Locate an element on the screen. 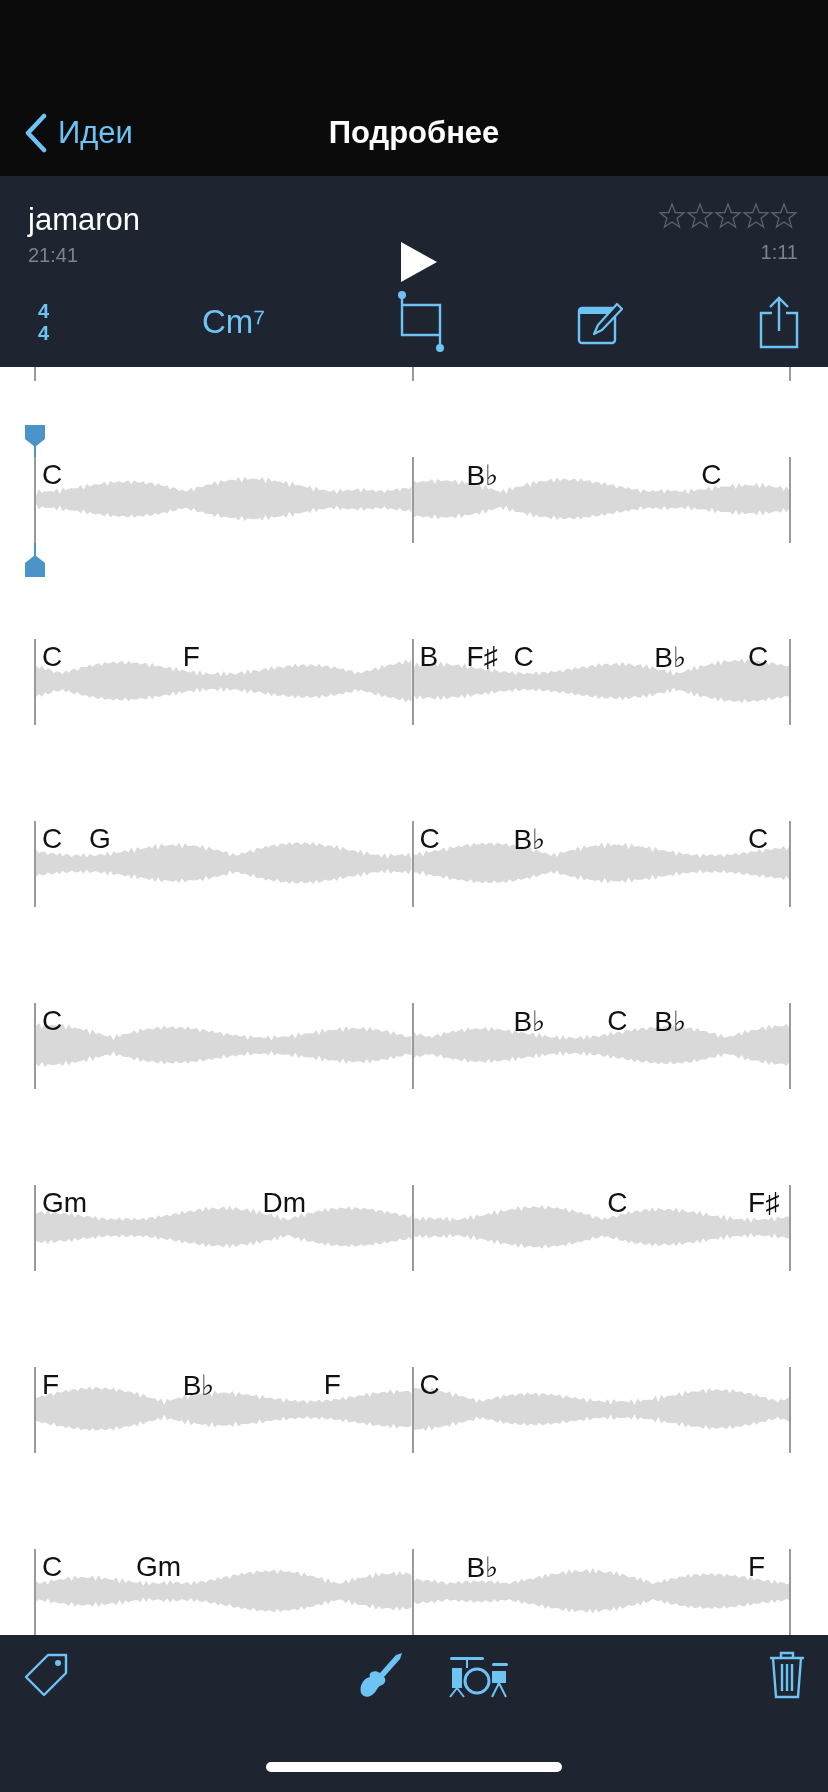 This screenshot has height=1792, width=828. share-button is located at coordinates (778, 321).